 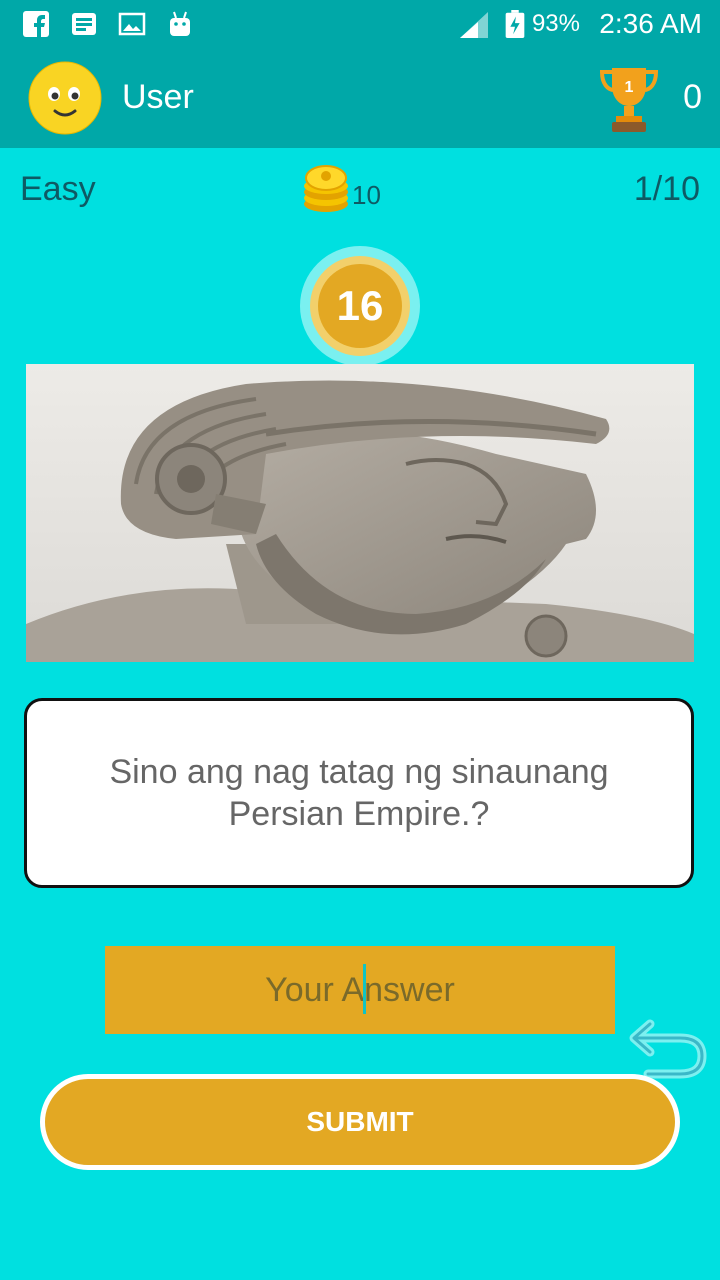 I want to click on score-value: 0, so click(x=692, y=97).